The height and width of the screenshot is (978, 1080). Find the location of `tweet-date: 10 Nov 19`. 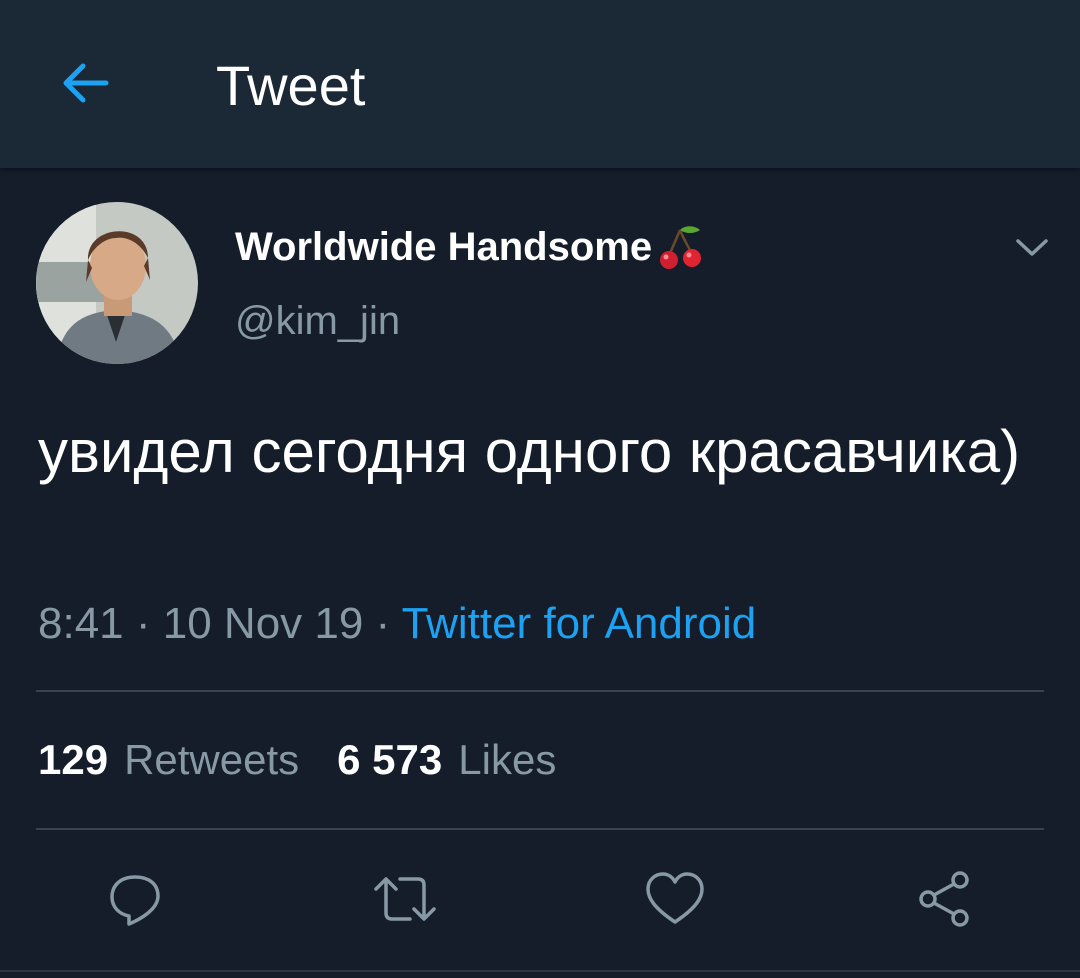

tweet-date: 10 Nov 19 is located at coordinates (263, 623).